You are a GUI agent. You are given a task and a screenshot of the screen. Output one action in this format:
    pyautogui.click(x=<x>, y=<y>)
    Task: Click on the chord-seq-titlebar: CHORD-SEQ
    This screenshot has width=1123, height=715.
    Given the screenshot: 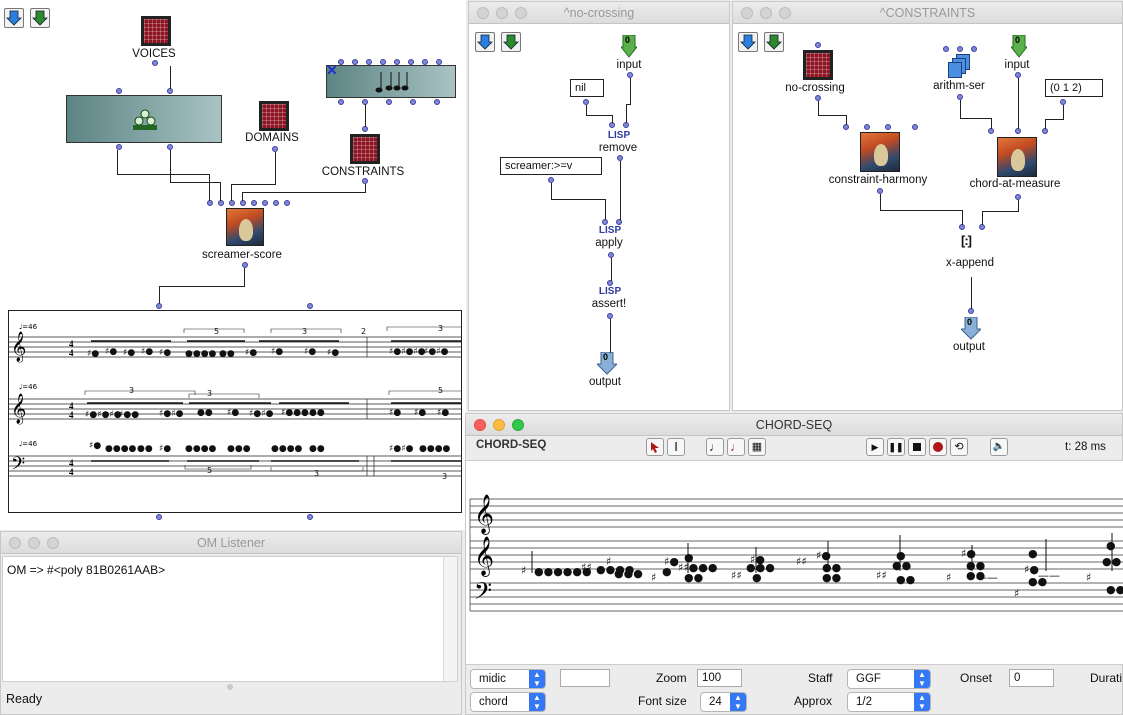 What is the action you would take?
    pyautogui.click(x=794, y=425)
    